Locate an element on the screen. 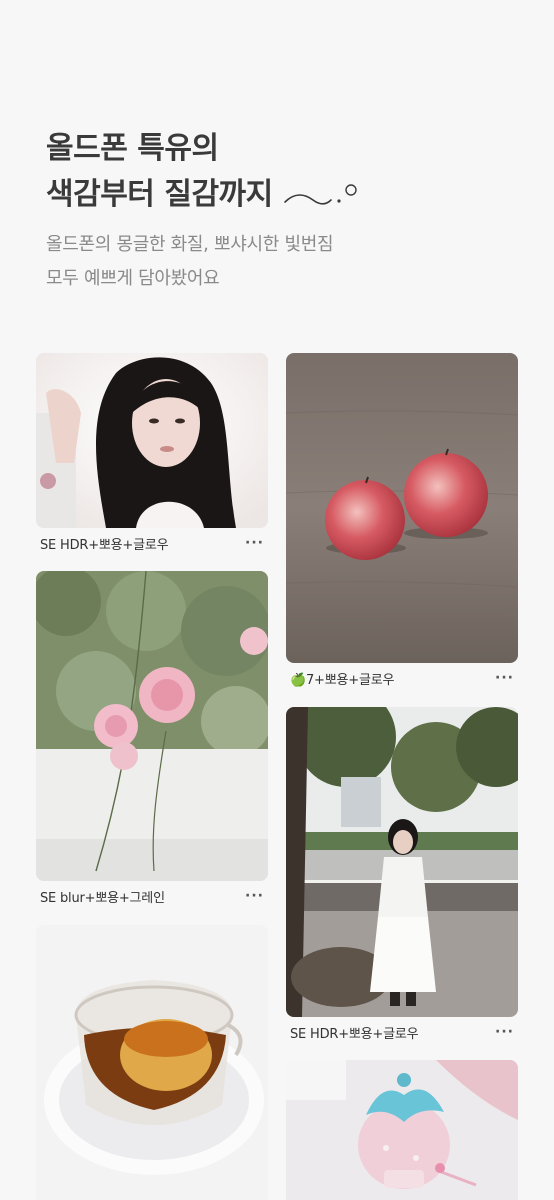  photo-pink-roses is located at coordinates (152, 726).